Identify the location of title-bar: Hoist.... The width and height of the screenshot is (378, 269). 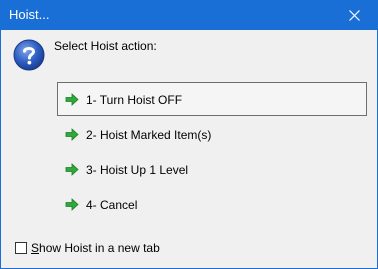
(189, 15).